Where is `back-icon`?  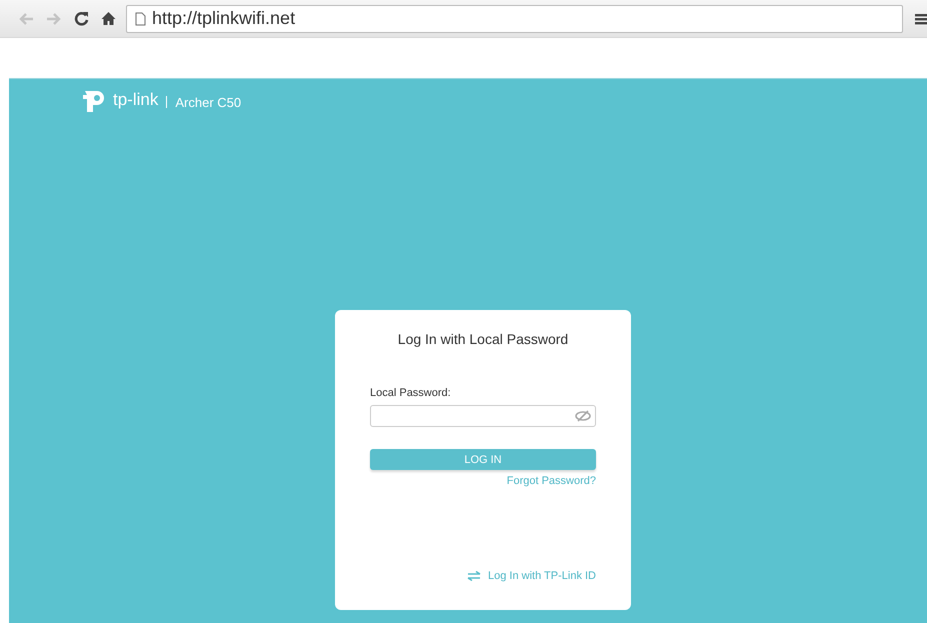 back-icon is located at coordinates (26, 19).